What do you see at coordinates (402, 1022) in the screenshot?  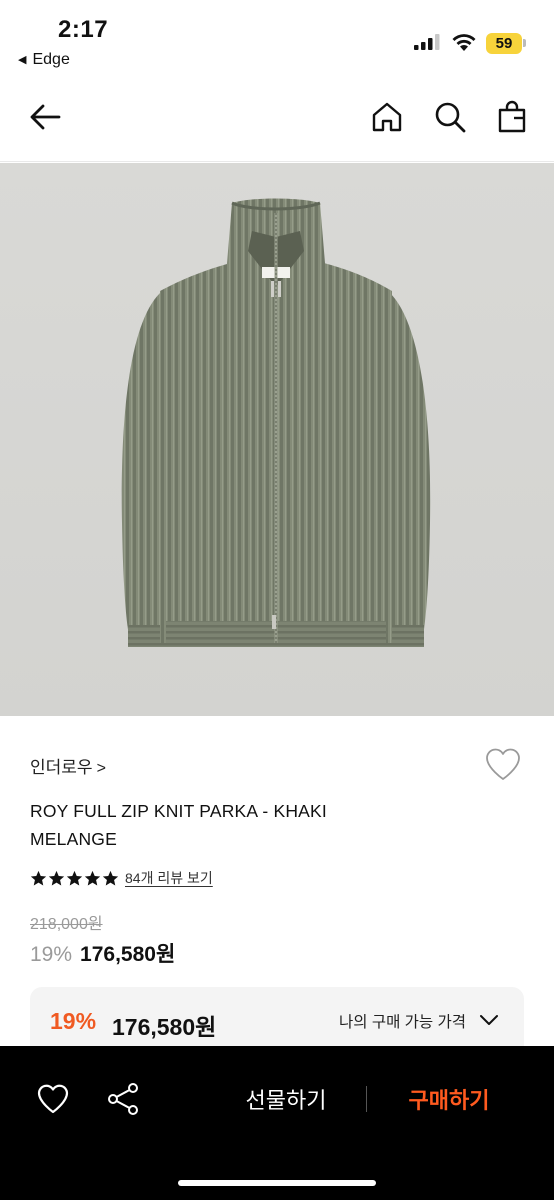 I see `my-price-label: 나의 구매 가능 가격` at bounding box center [402, 1022].